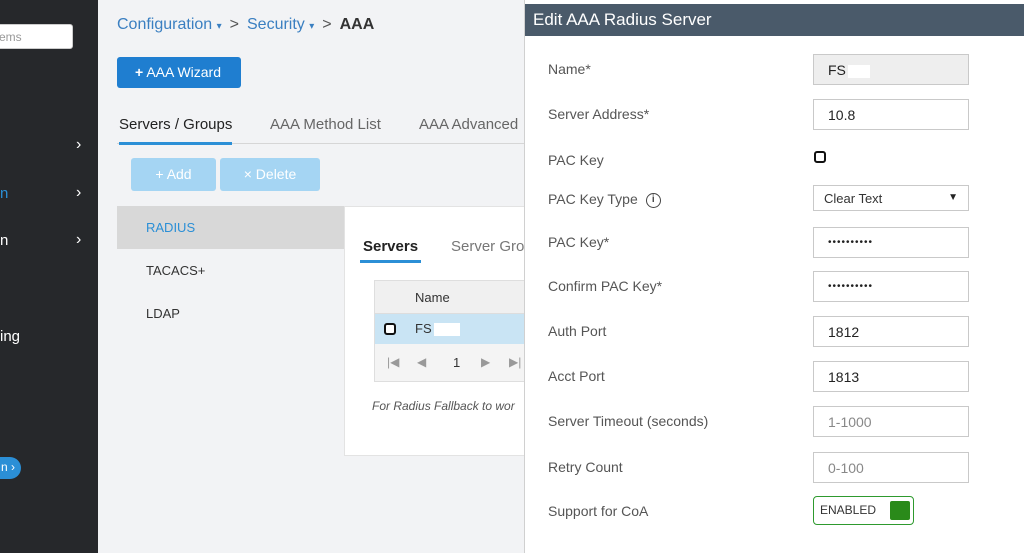 The width and height of the screenshot is (1024, 553). Describe the element at coordinates (628, 421) in the screenshot. I see `server-timeout-label: Server Timeout (seconds)` at that location.